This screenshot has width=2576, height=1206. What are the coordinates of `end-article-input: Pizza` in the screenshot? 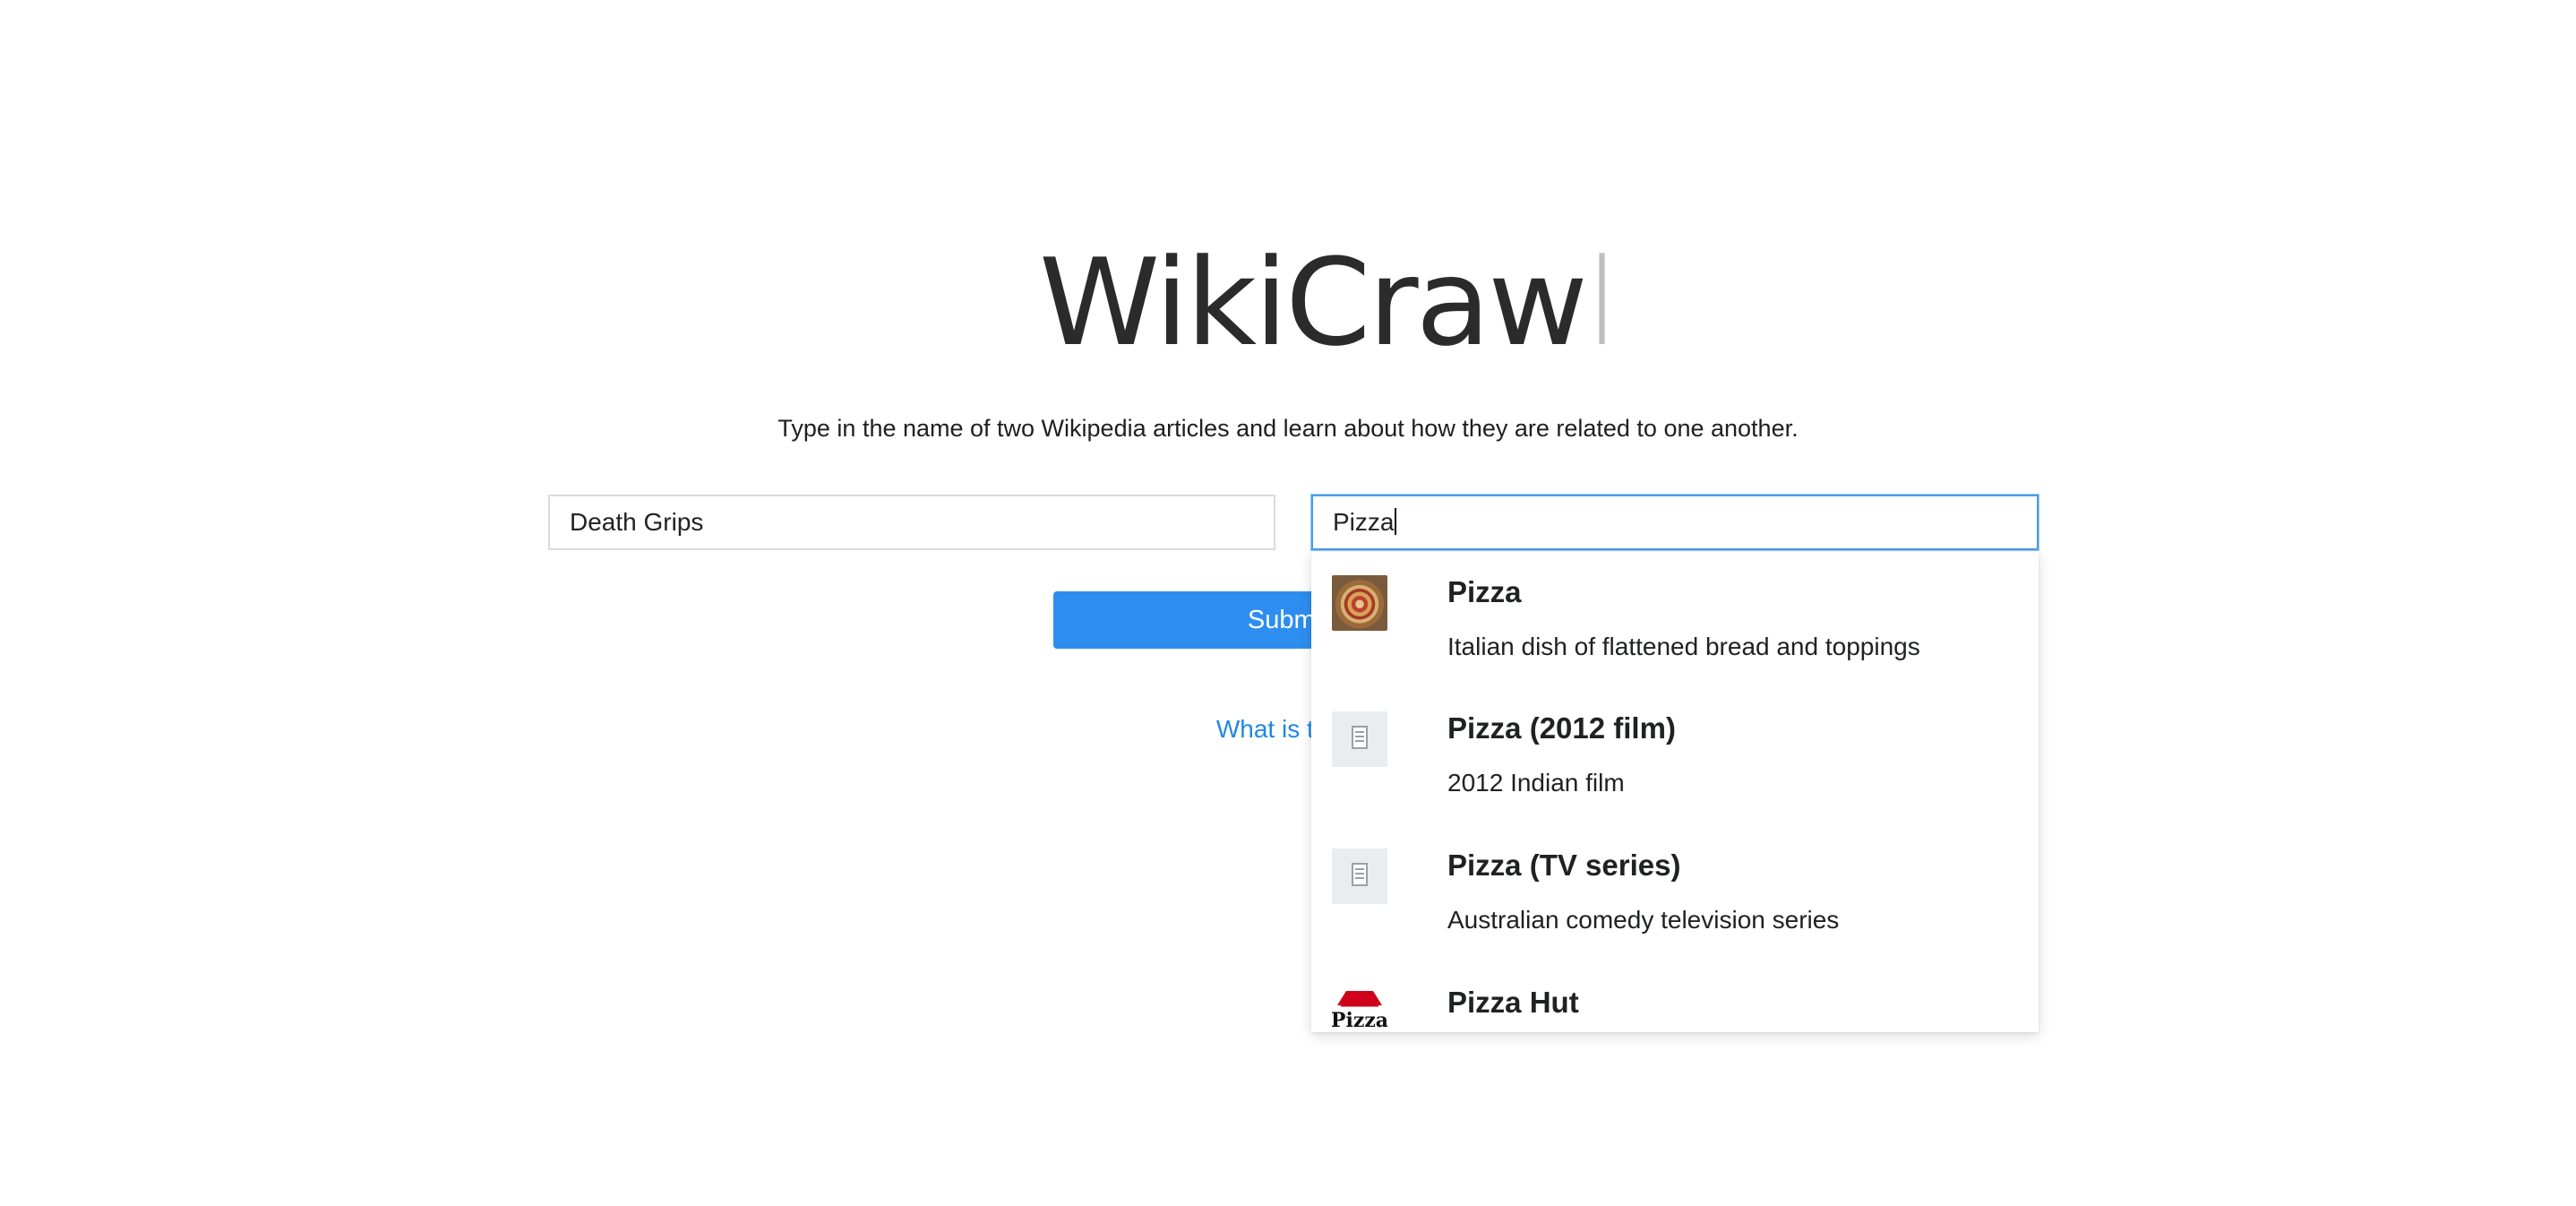 It's located at (1675, 522).